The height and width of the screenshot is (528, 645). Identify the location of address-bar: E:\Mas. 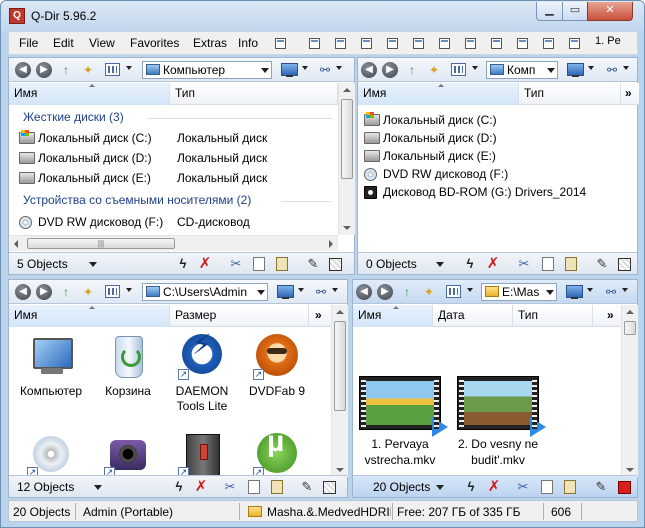
(519, 292).